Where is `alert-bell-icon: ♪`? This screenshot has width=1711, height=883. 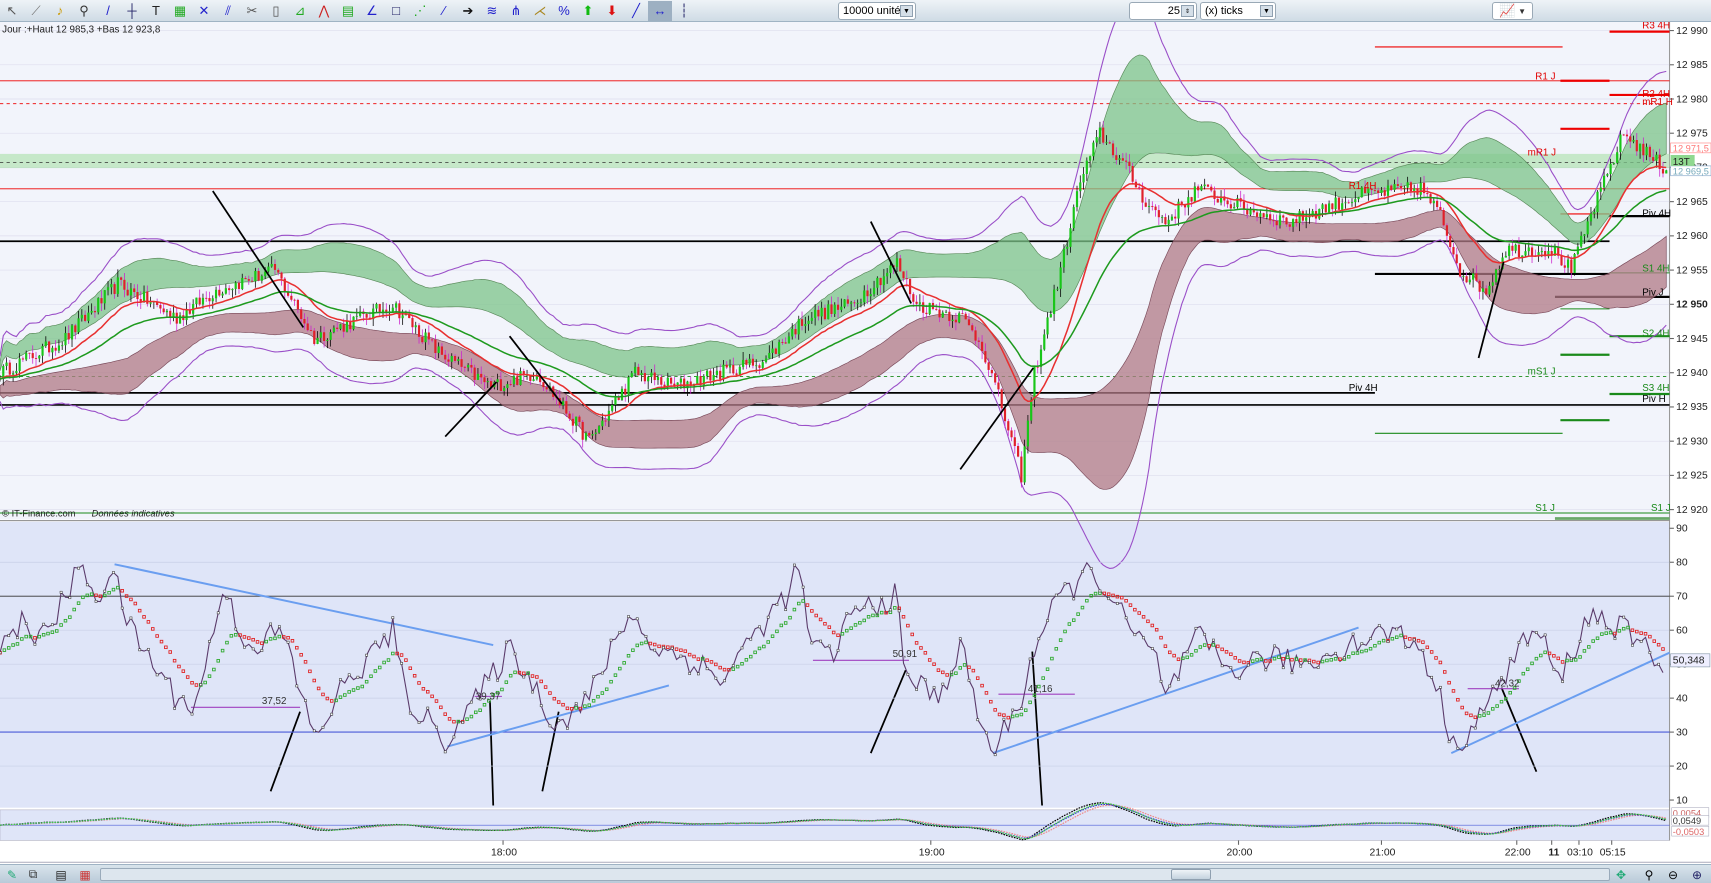 alert-bell-icon: ♪ is located at coordinates (60, 11).